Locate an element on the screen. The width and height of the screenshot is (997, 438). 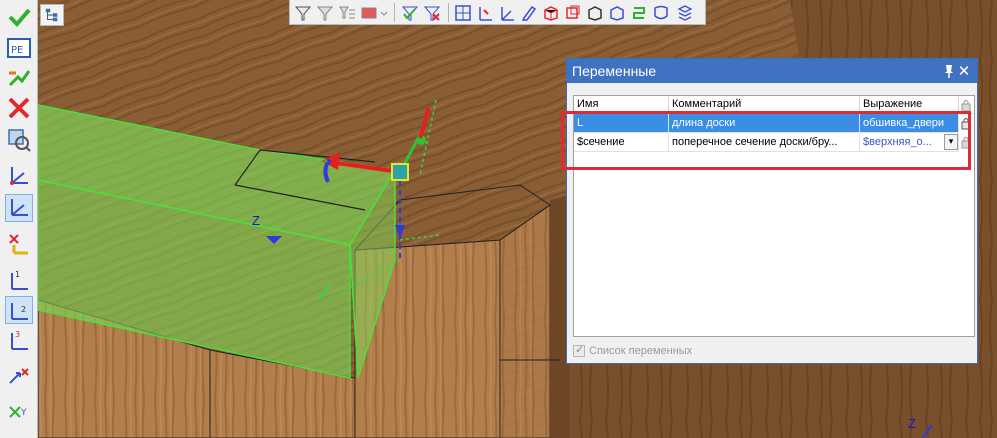
properties-button: PE is located at coordinates (19, 48).